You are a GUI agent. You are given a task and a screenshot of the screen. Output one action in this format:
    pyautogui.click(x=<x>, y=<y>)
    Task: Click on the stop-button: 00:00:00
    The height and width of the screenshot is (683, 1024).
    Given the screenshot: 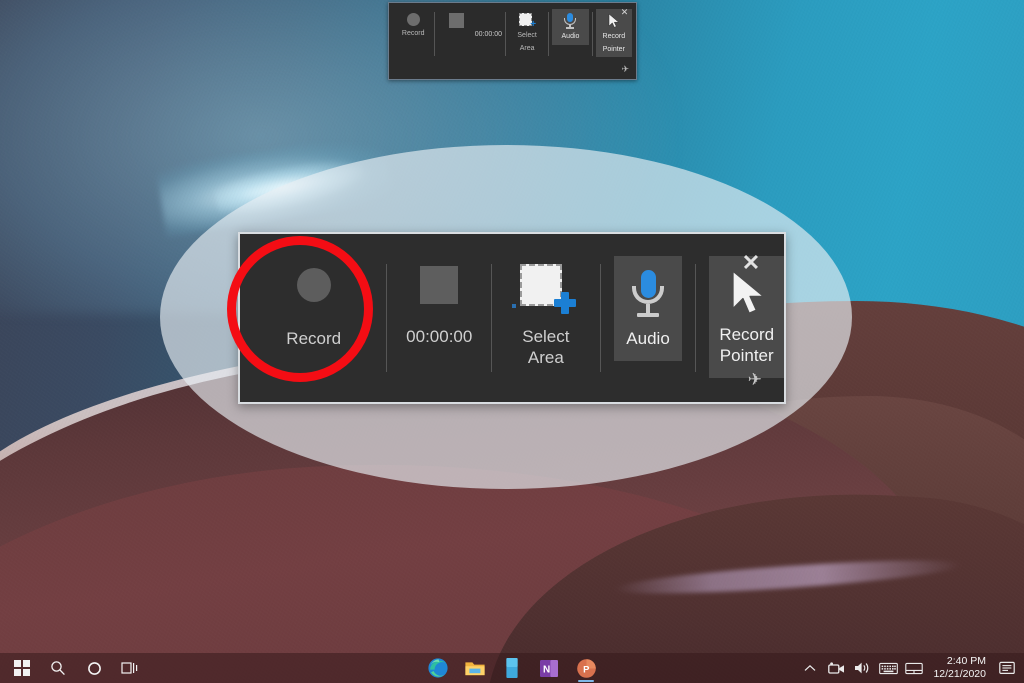 What is the action you would take?
    pyautogui.click(x=439, y=299)
    